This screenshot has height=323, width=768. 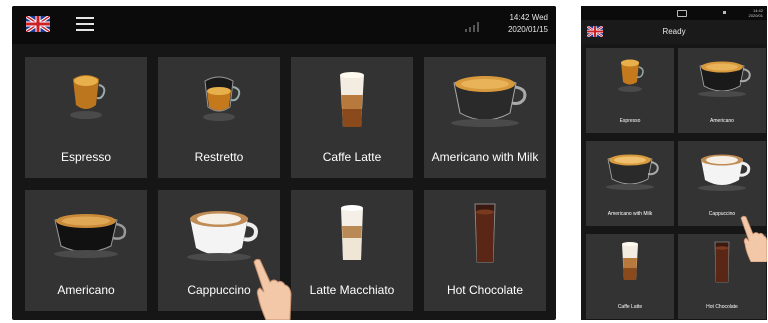 What do you see at coordinates (527, 29) in the screenshot?
I see `clock-date: 2020/01/15` at bounding box center [527, 29].